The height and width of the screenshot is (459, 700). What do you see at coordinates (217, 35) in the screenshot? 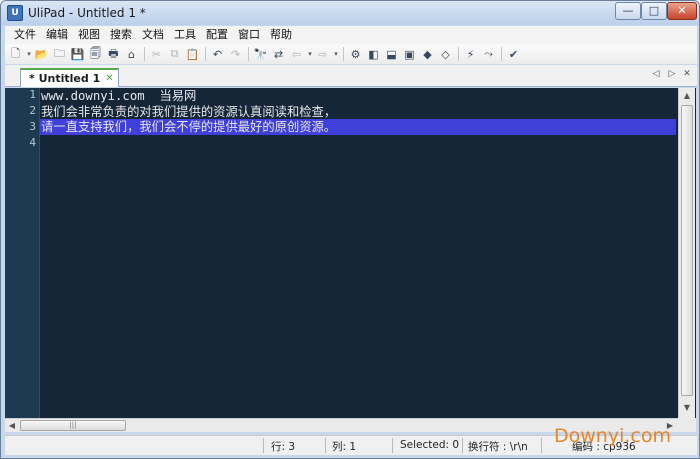
I see `menu-config: 配置` at bounding box center [217, 35].